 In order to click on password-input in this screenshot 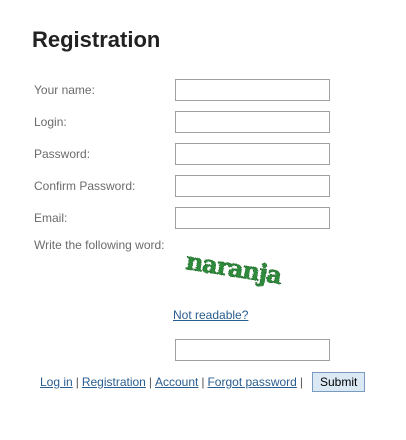, I will do `click(252, 154)`.